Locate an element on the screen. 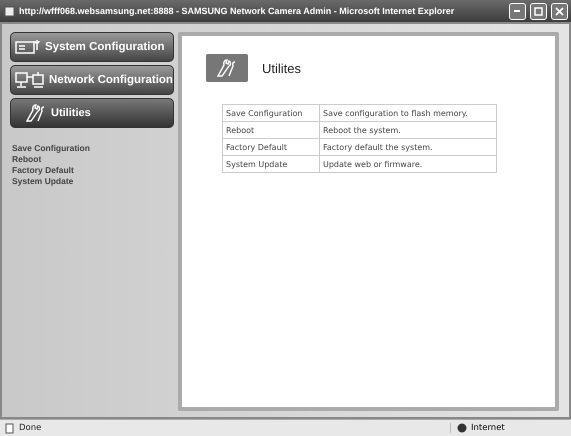  menu-button: Utilities is located at coordinates (92, 113).